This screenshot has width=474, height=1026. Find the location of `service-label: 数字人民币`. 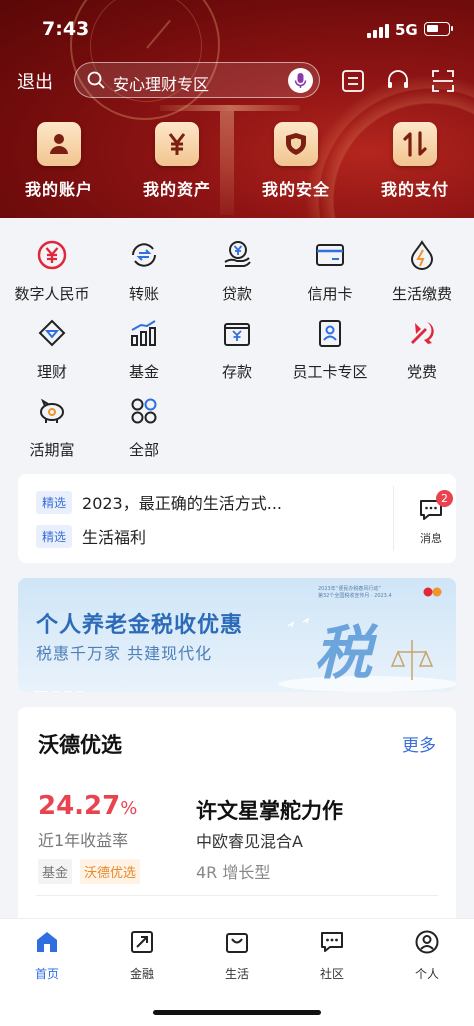

service-label: 数字人民币 is located at coordinates (52, 294).